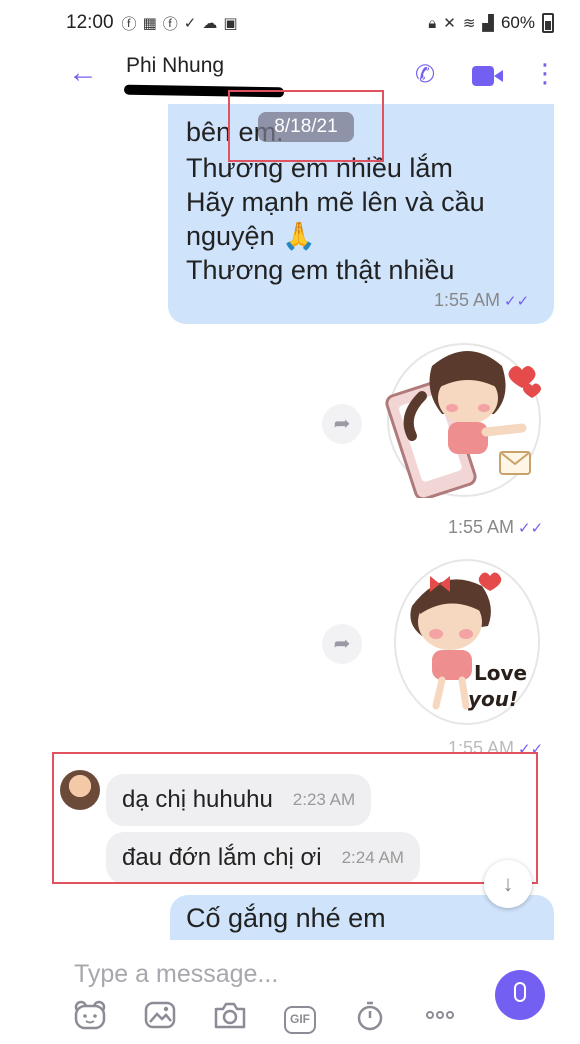 This screenshot has width=580, height=1044. What do you see at coordinates (190, 23) in the screenshot?
I see `download-done-icon: ✓` at bounding box center [190, 23].